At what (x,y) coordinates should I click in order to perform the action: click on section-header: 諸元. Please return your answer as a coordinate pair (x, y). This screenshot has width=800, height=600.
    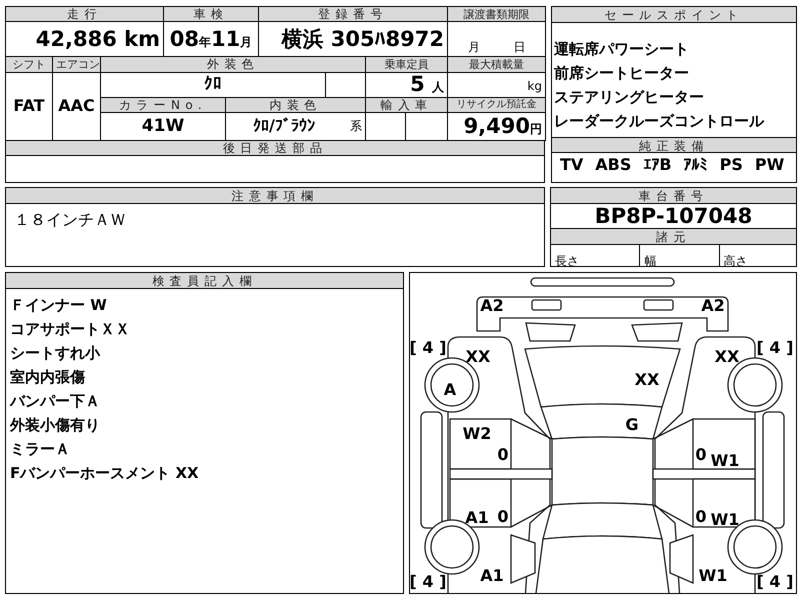
    Looking at the image, I should click on (673, 237).